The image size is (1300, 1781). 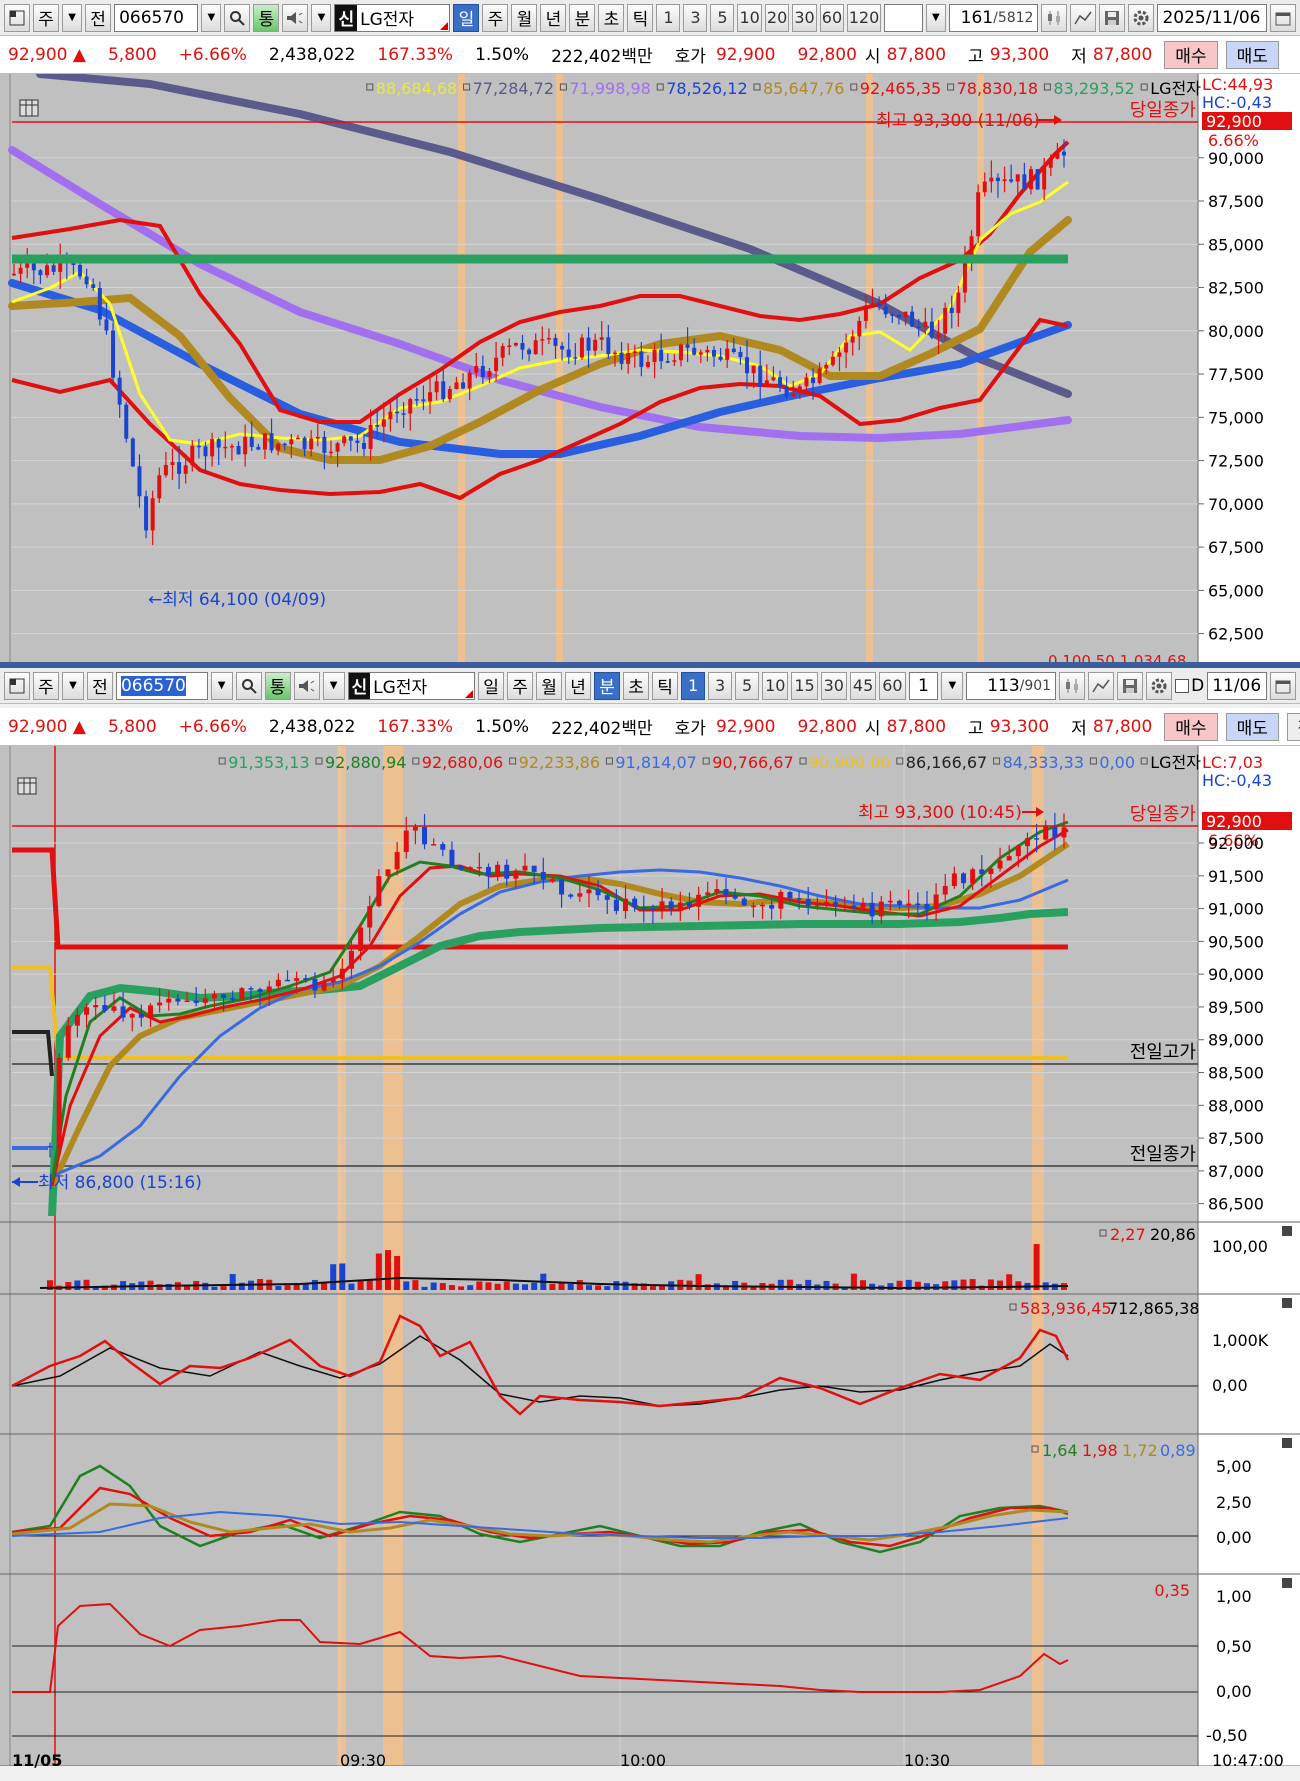 I want to click on multiplier-input: 1, so click(x=923, y=685).